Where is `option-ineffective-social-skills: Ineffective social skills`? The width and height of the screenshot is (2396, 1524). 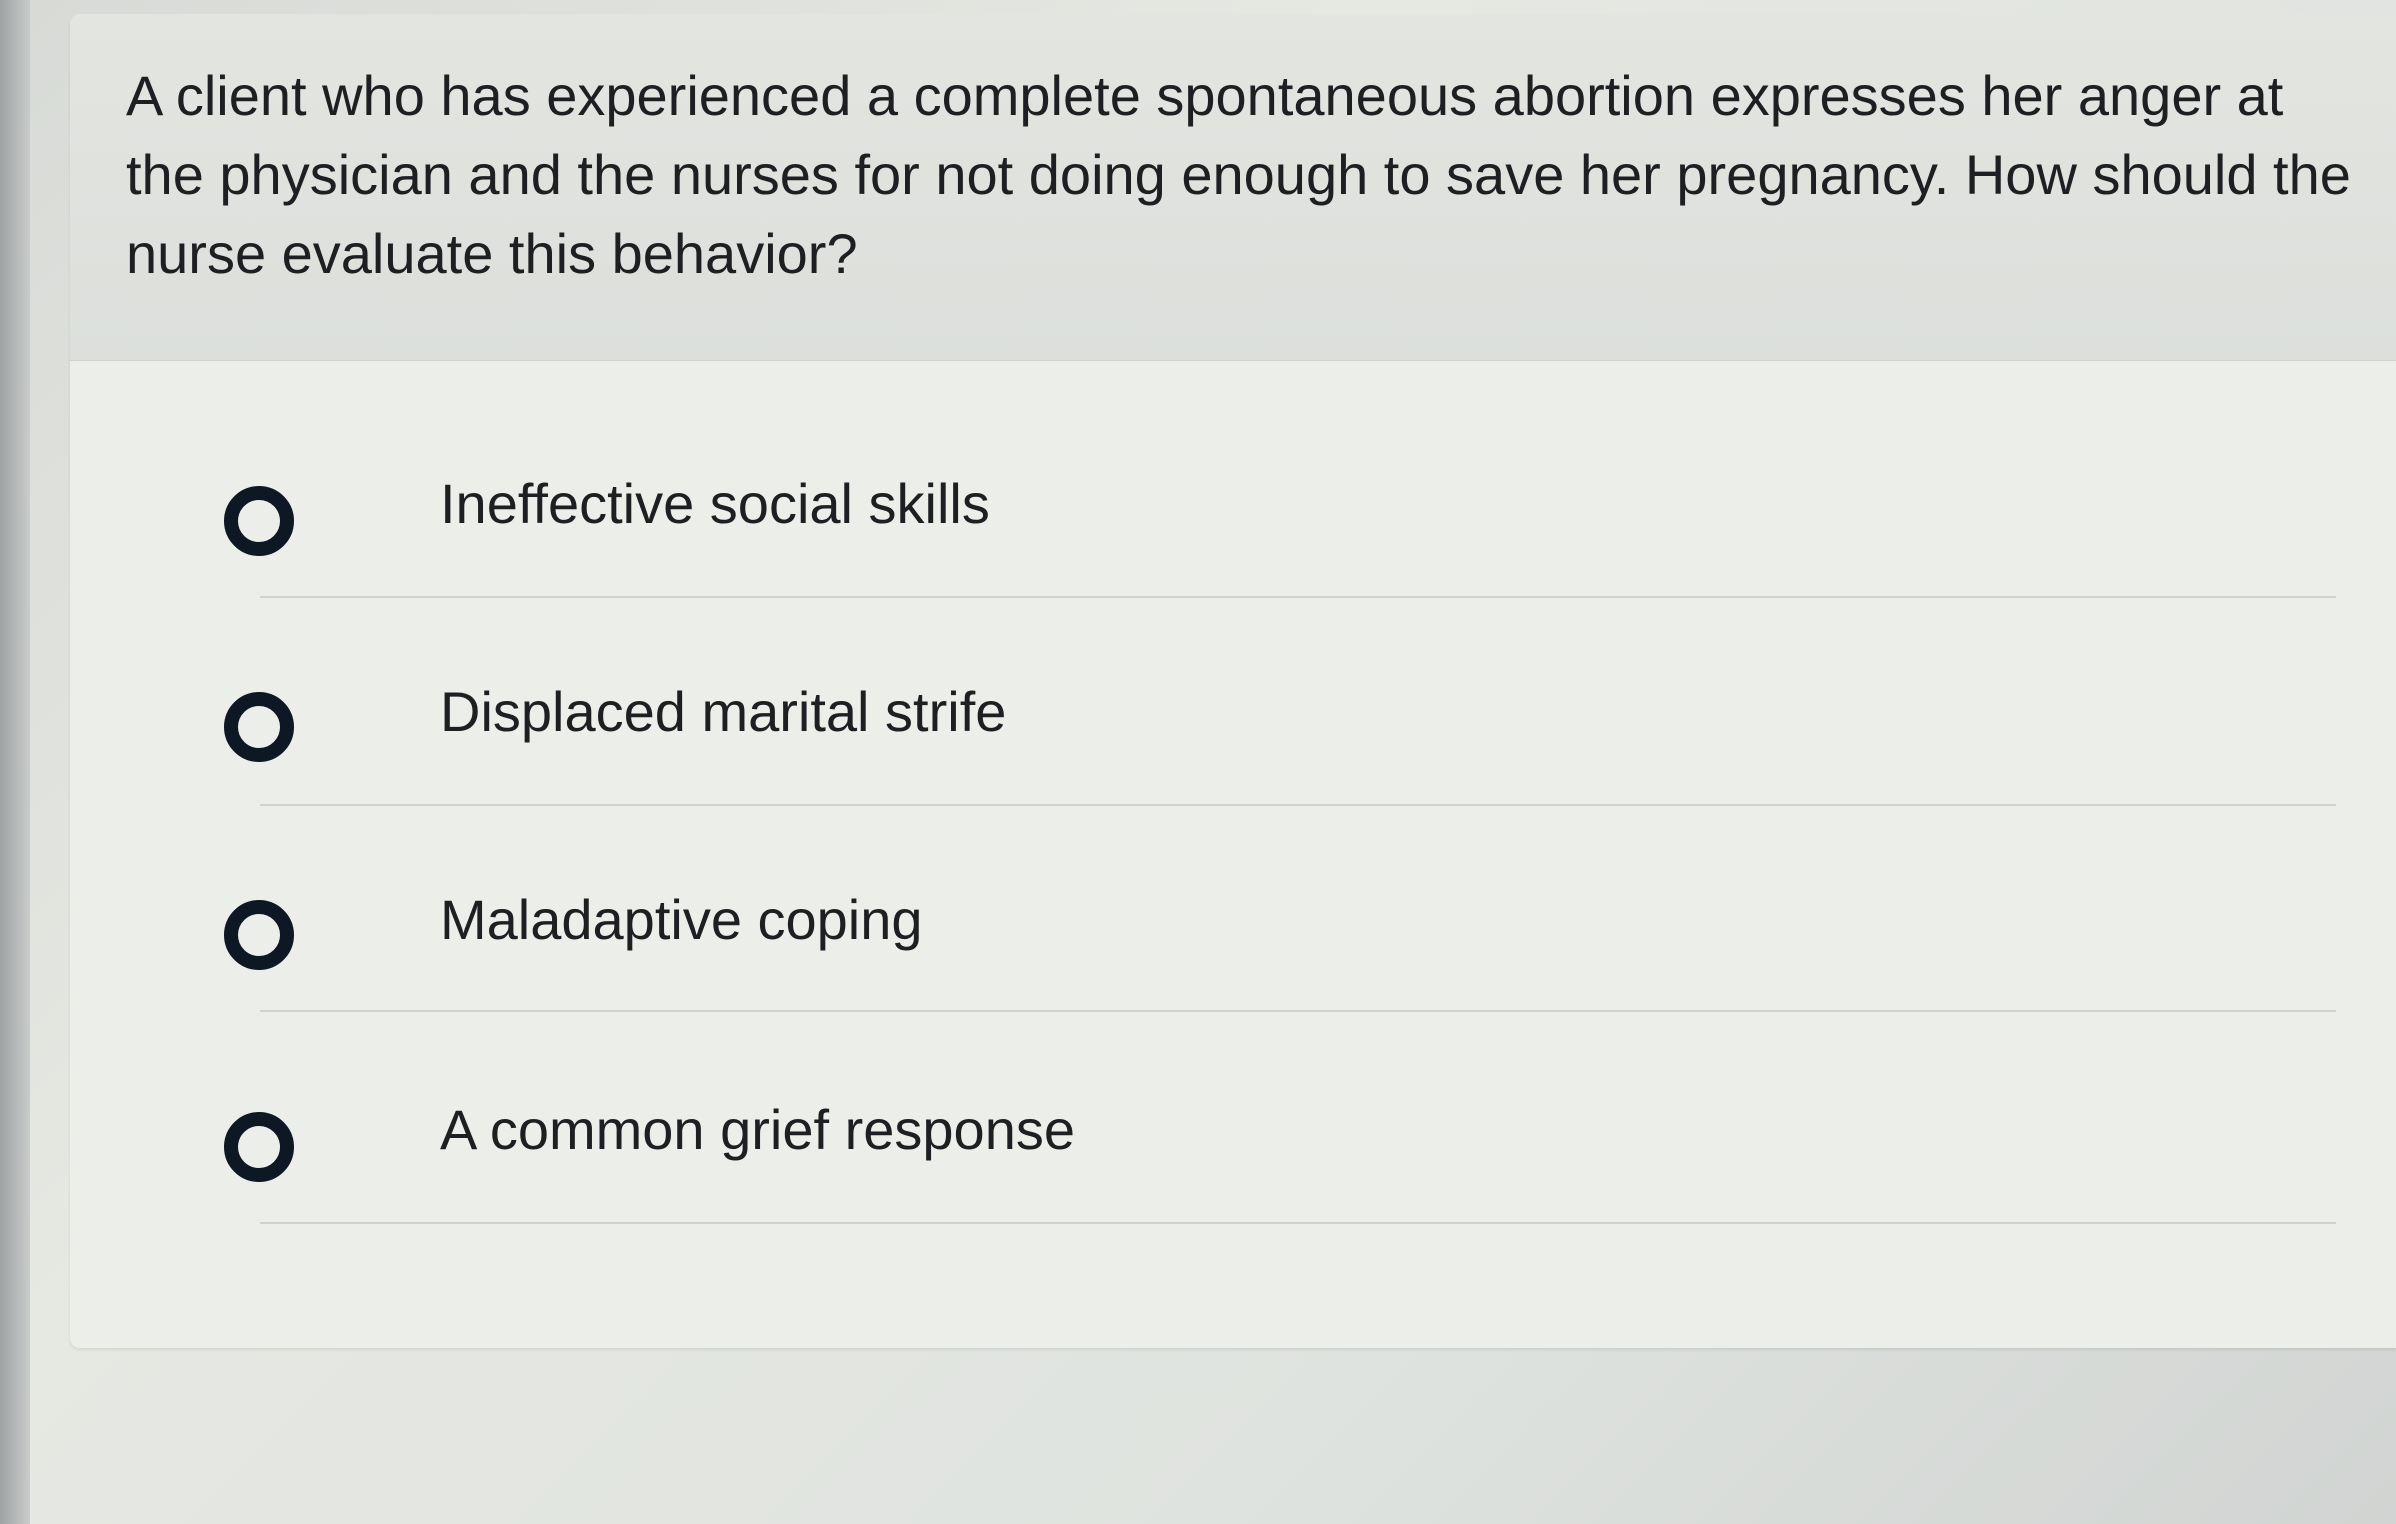 option-ineffective-social-skills: Ineffective social skills is located at coordinates (1266, 554).